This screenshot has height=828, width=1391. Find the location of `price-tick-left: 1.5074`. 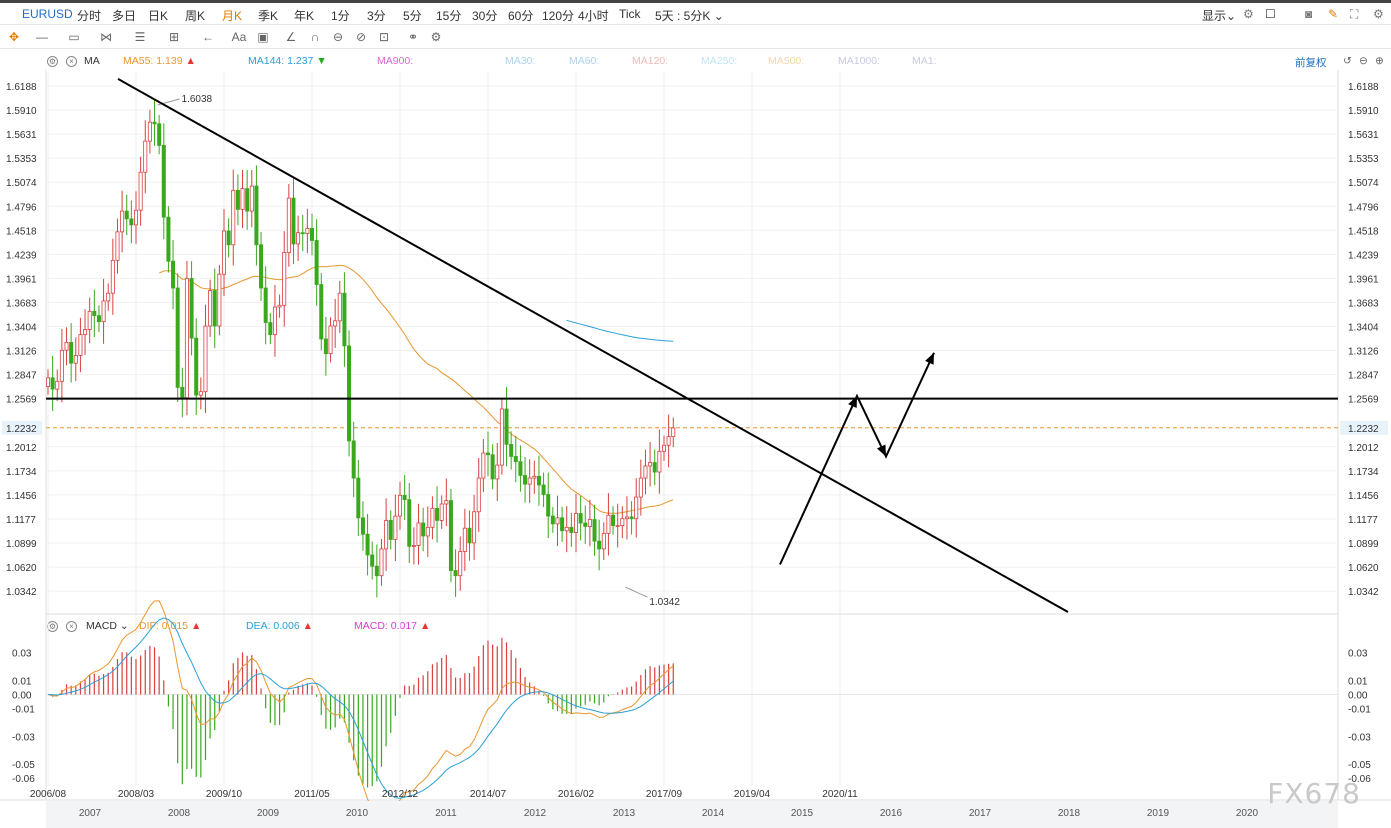

price-tick-left: 1.5074 is located at coordinates (21, 183).